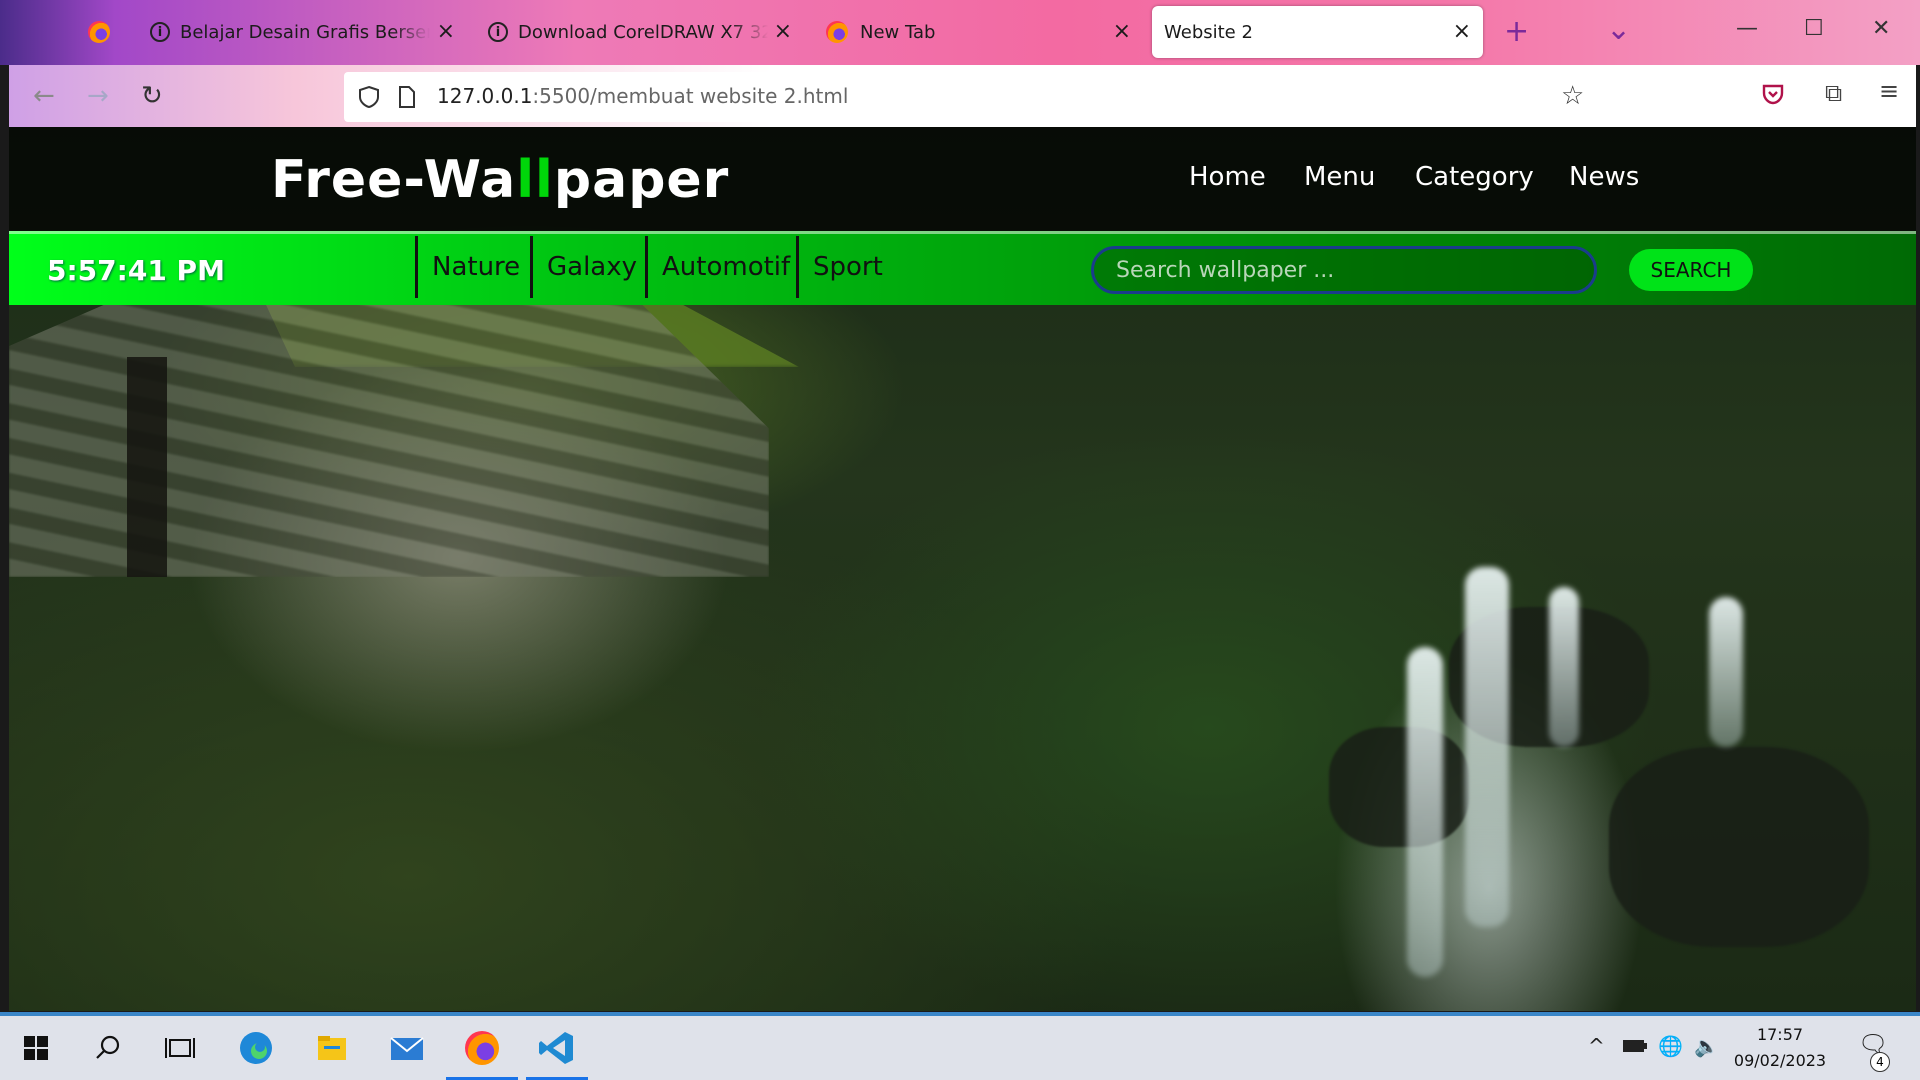 This screenshot has width=1920, height=1080. I want to click on windows-start-icon, so click(36, 1048).